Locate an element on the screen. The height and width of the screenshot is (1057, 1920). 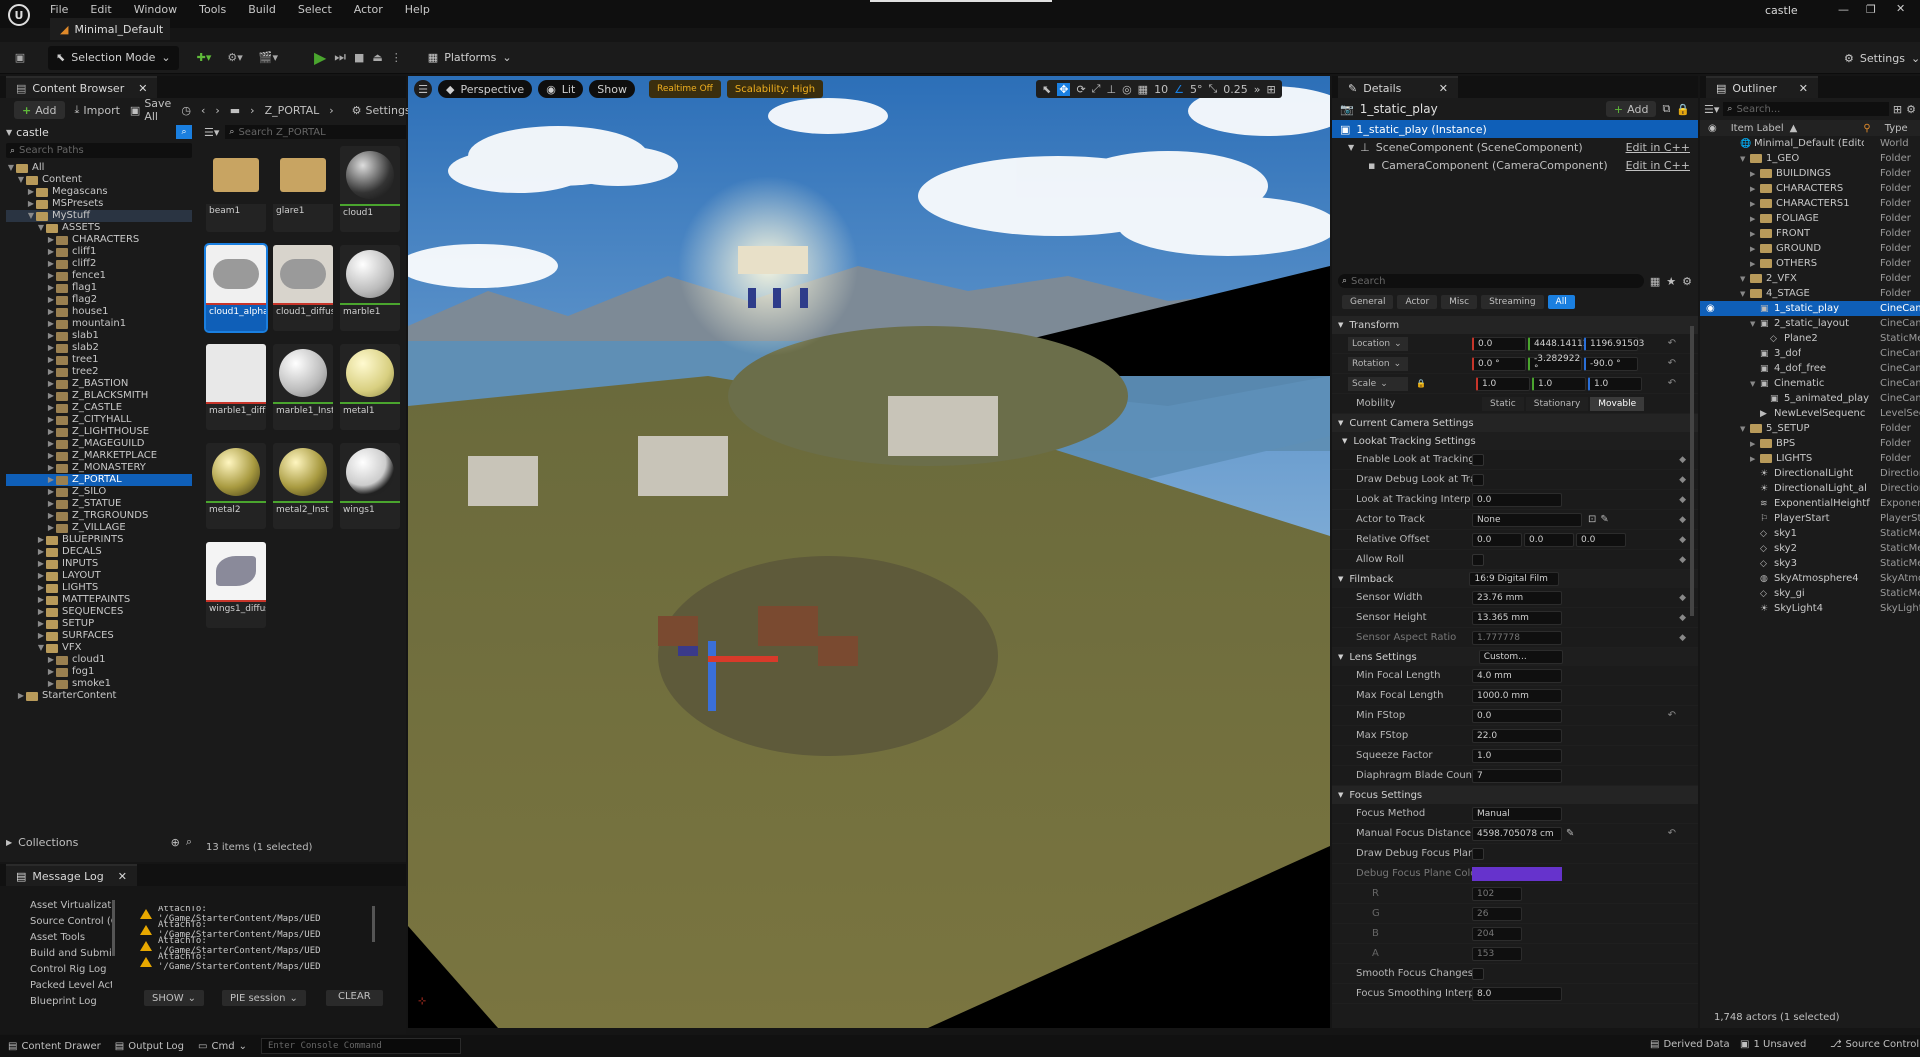
outliner-row: ▶ NewLevelSequenc LevelSequ is located at coordinates (1810, 413).